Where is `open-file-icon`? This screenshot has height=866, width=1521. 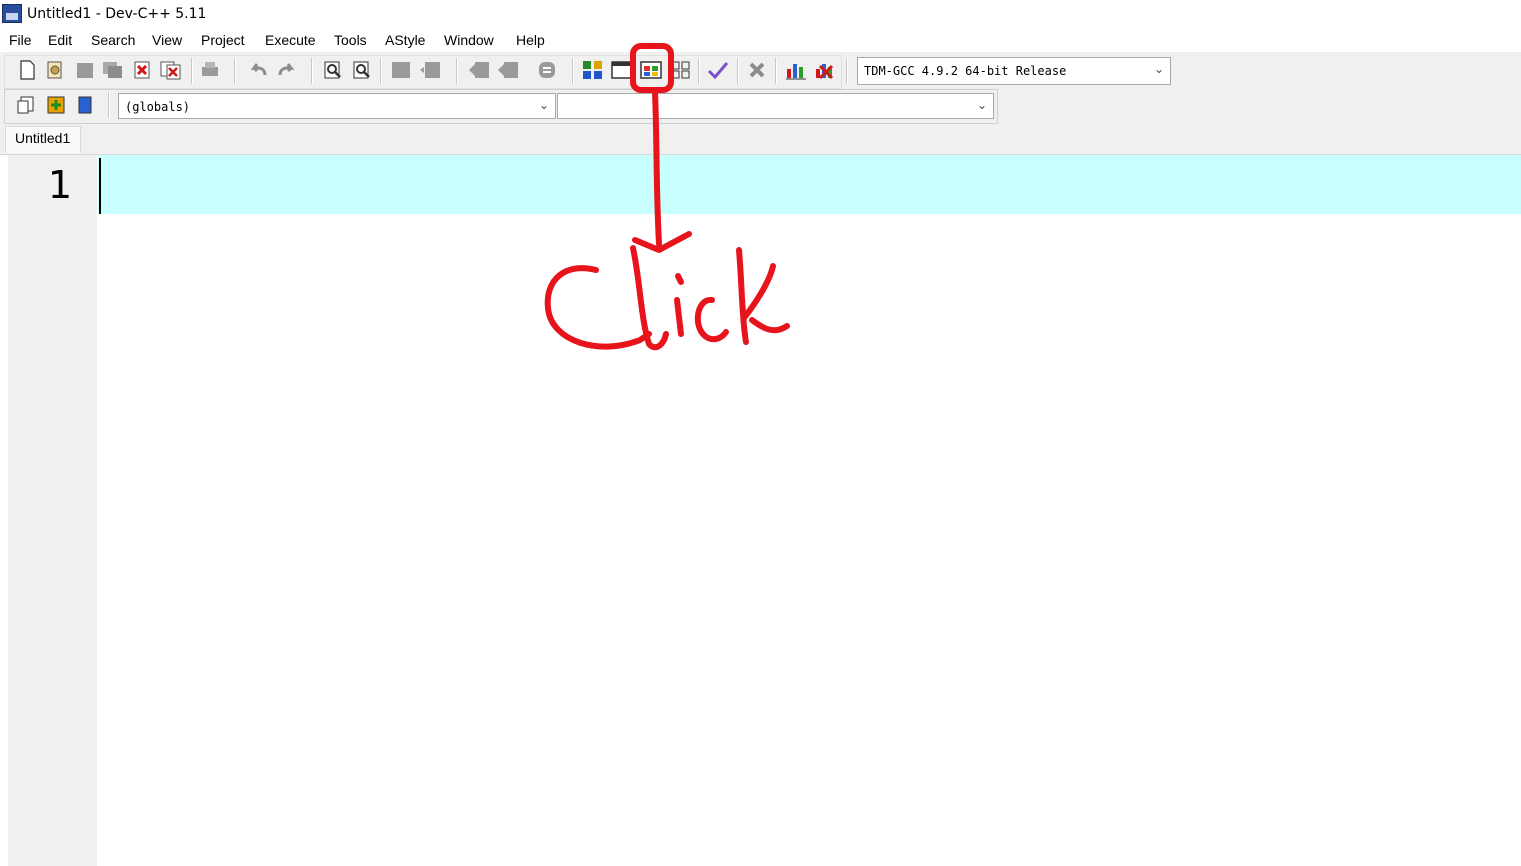 open-file-icon is located at coordinates (54, 70).